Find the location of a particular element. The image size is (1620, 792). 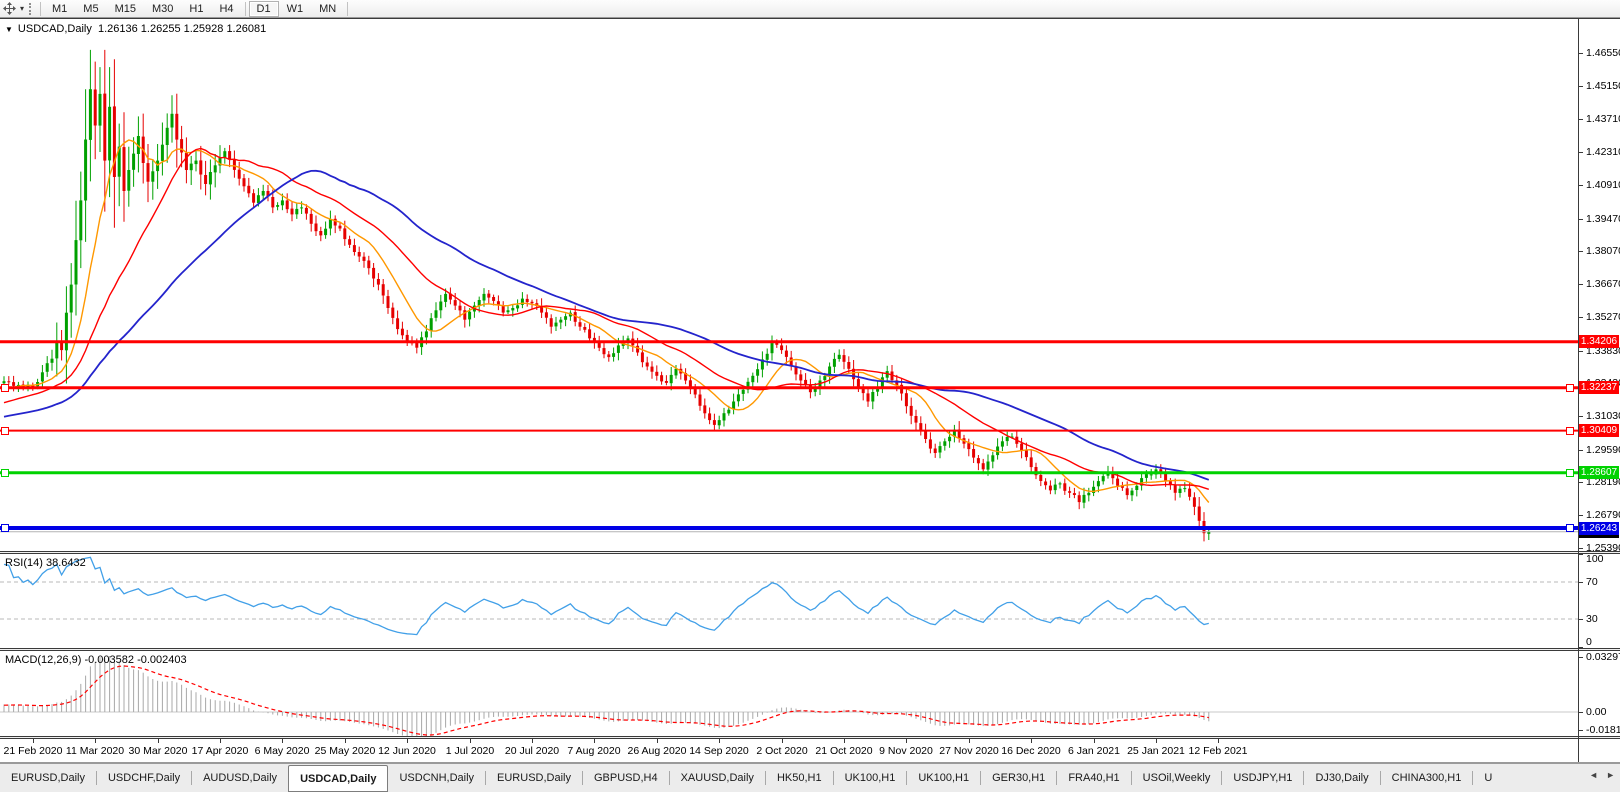

time-tick-label: 12 Jun 2020 is located at coordinates (407, 751).